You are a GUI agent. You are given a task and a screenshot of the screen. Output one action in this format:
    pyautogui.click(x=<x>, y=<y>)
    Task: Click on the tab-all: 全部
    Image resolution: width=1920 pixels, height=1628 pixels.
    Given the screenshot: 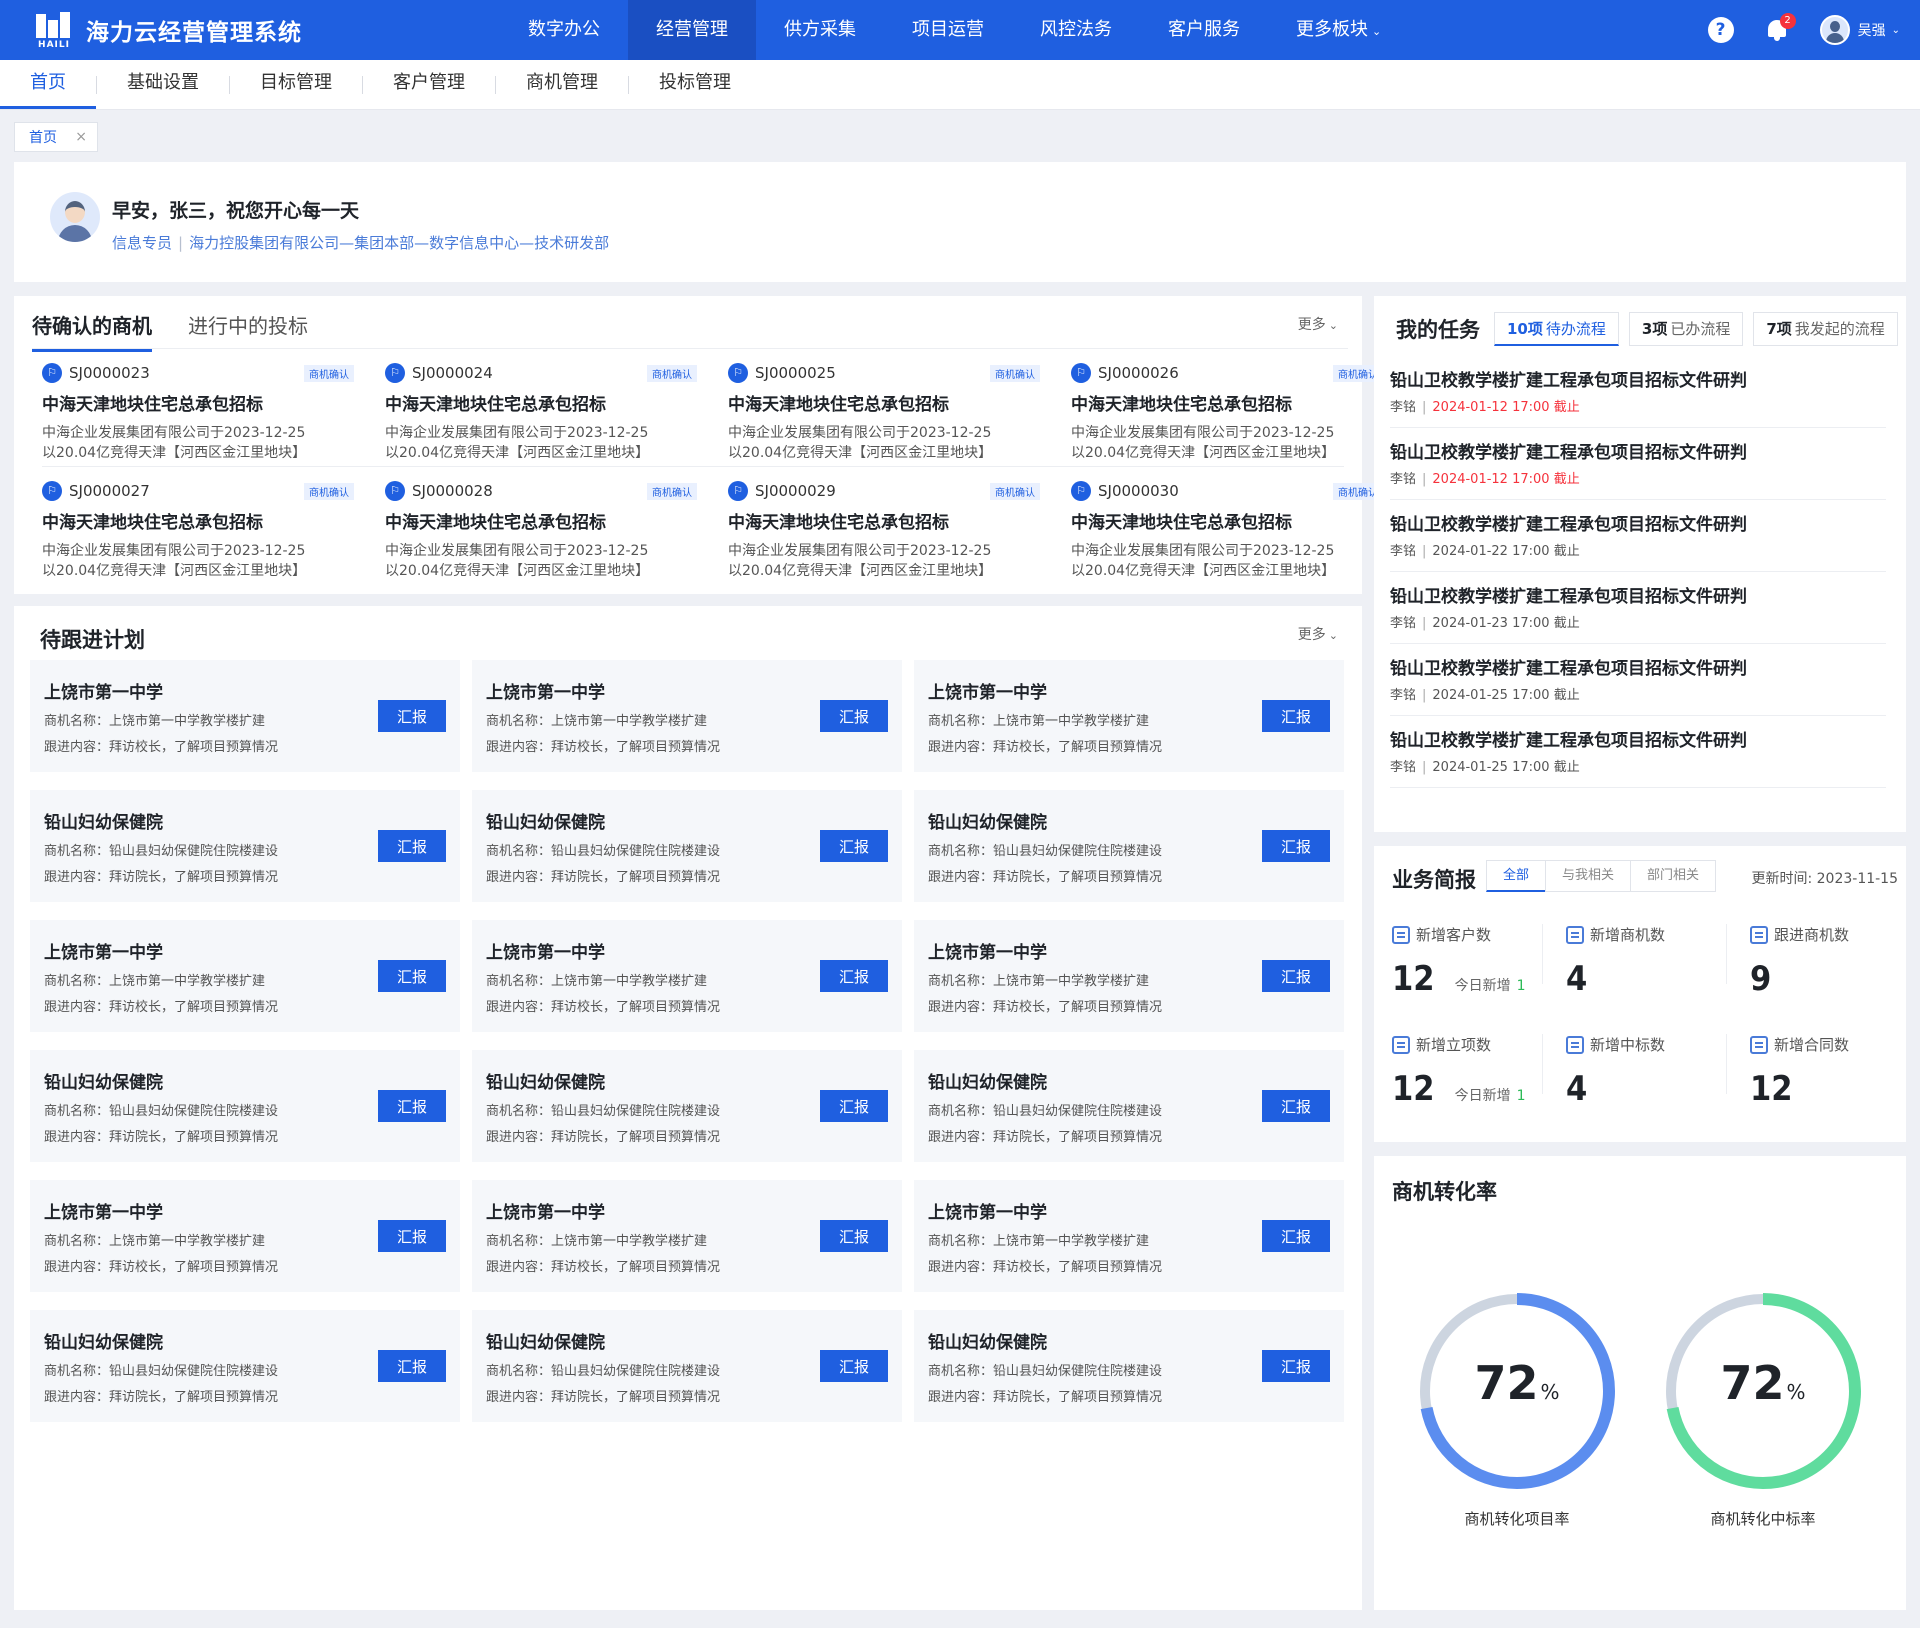 What is the action you would take?
    pyautogui.click(x=1516, y=876)
    